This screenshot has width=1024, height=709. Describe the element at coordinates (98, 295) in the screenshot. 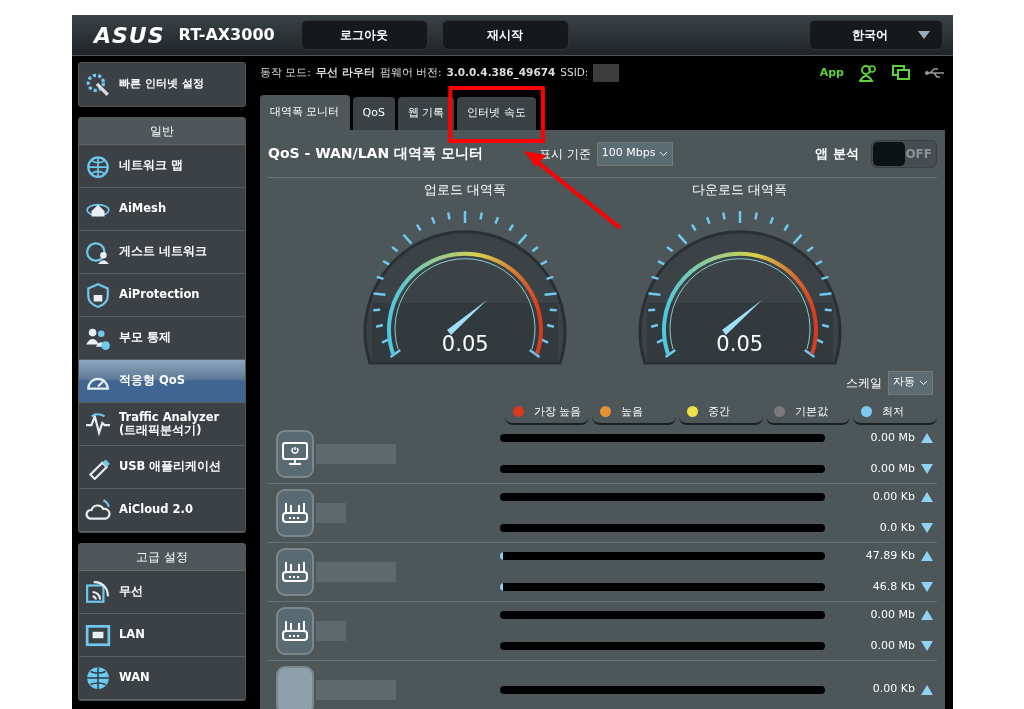

I see `shield-icon` at that location.